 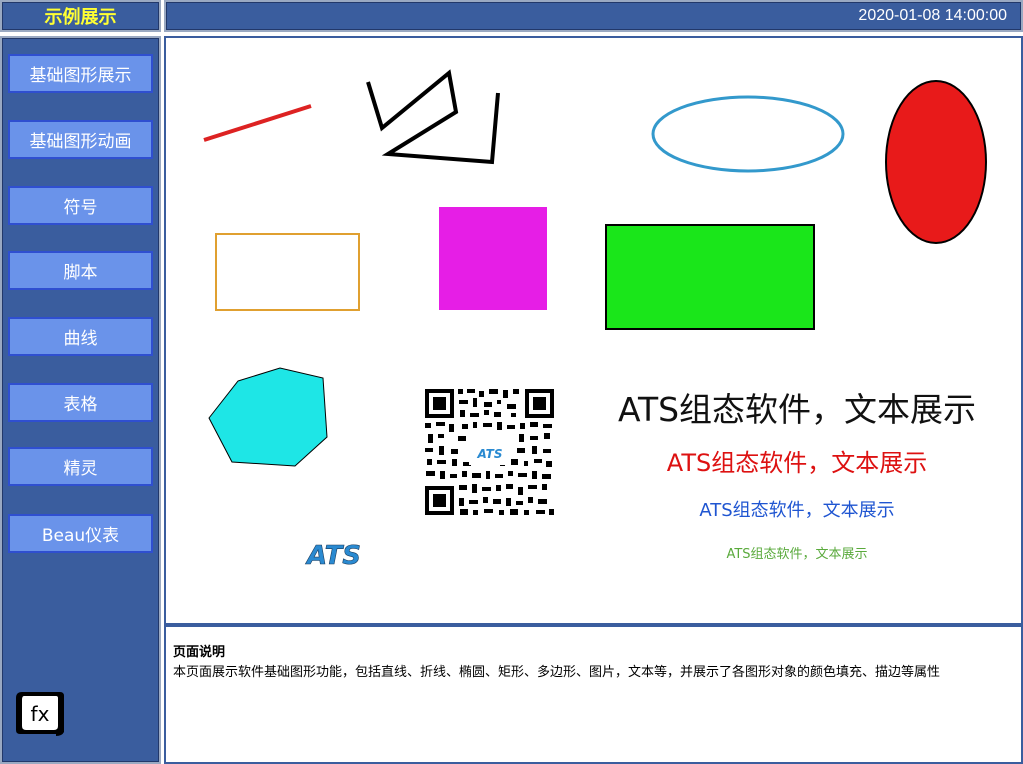 What do you see at coordinates (710, 277) in the screenshot?
I see `green-rectangle` at bounding box center [710, 277].